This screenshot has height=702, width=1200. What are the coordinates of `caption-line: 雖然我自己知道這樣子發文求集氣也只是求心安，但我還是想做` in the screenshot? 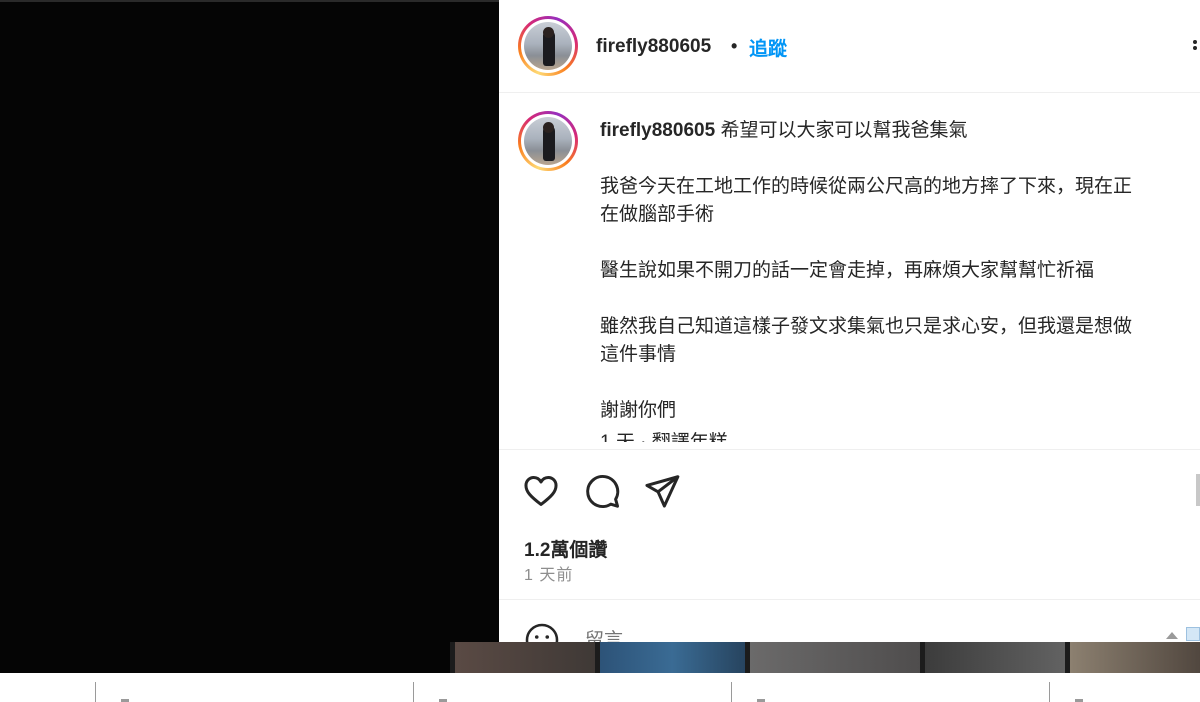 It's located at (866, 326).